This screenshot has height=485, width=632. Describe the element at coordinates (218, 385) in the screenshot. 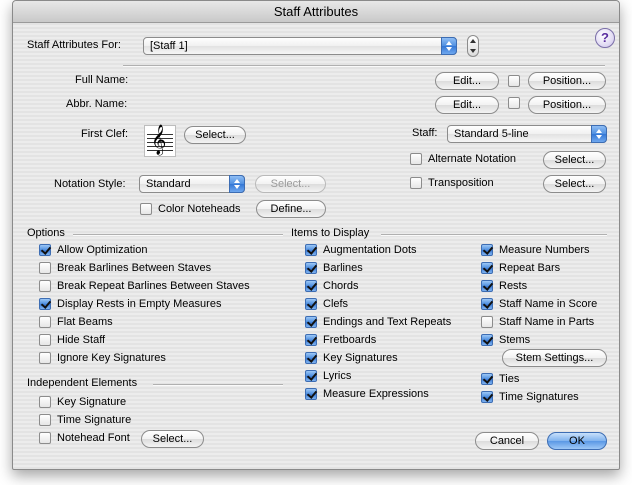

I see `independent-divider` at that location.